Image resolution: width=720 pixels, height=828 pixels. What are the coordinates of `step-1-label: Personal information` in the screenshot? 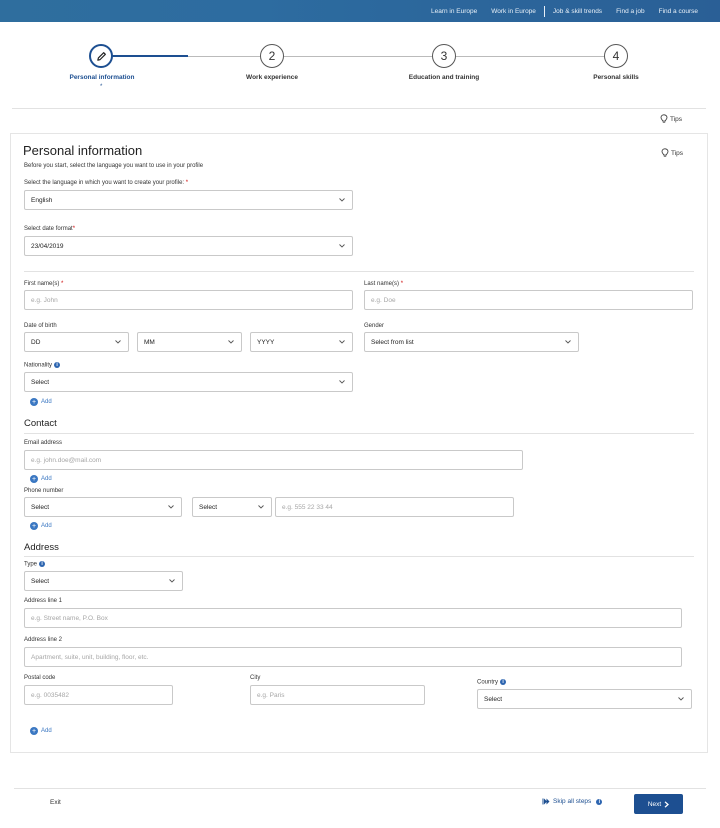 It's located at (102, 77).